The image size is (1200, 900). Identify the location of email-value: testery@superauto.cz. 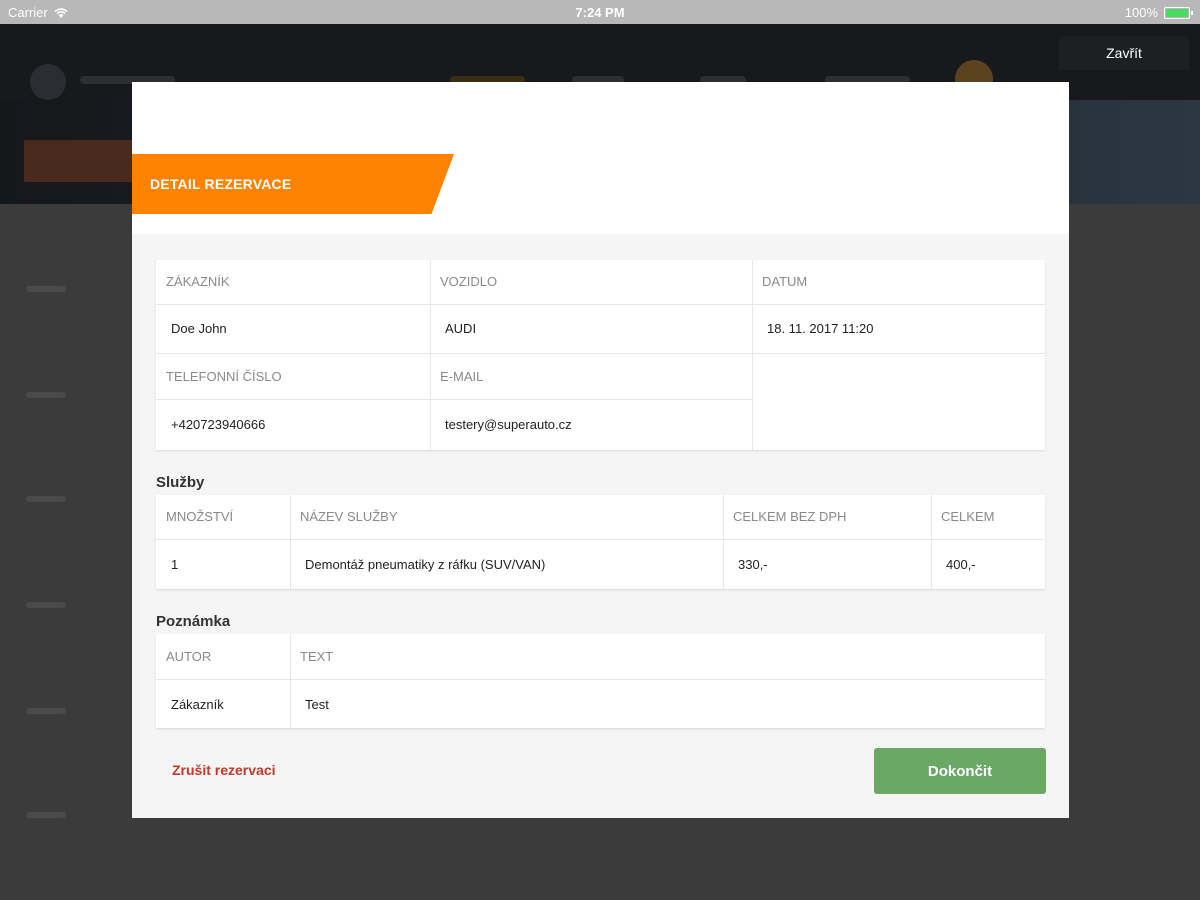
(508, 424).